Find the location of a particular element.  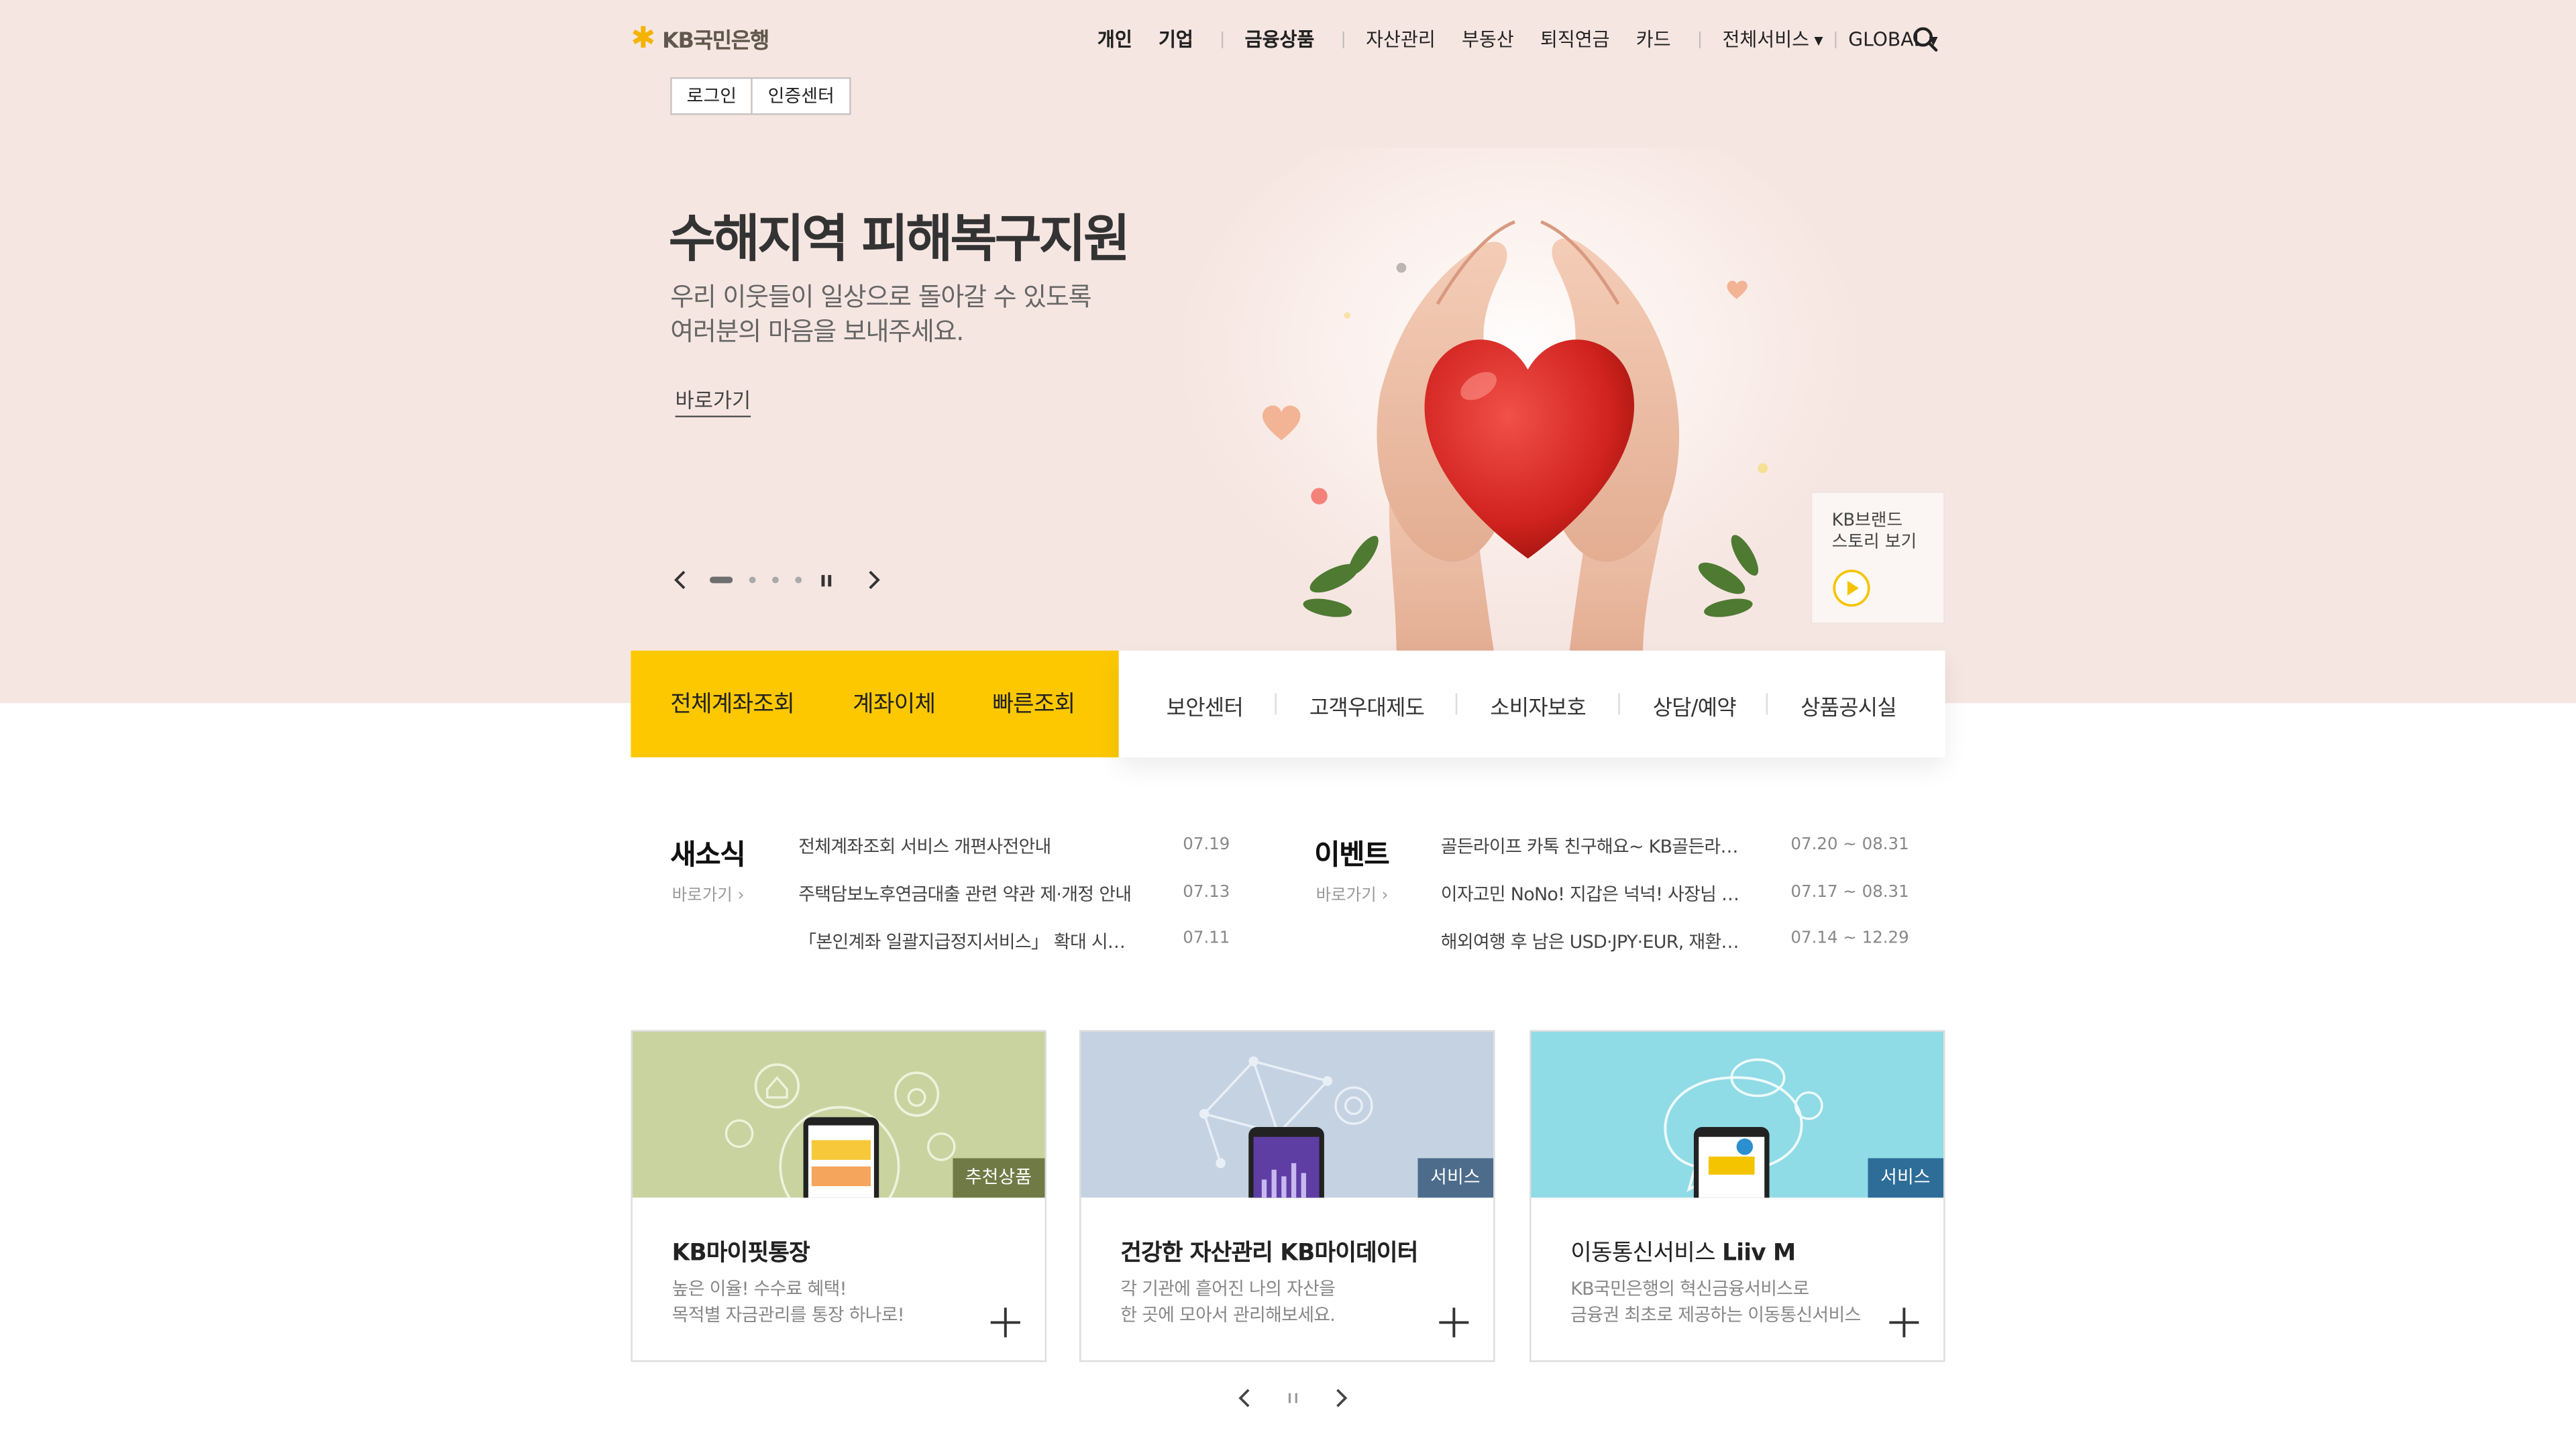

card-title: 건강한 자산관리 KB마이데이터 is located at coordinates (1269, 1253).